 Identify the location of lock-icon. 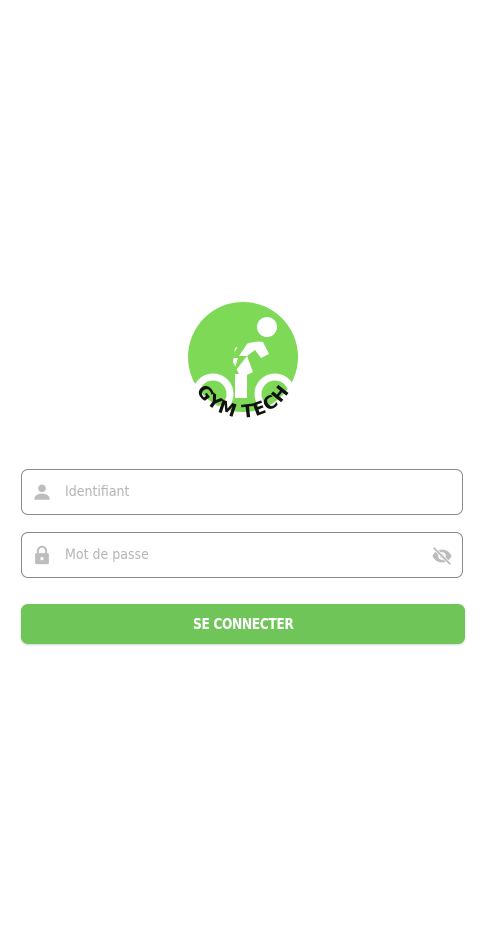
(42, 555).